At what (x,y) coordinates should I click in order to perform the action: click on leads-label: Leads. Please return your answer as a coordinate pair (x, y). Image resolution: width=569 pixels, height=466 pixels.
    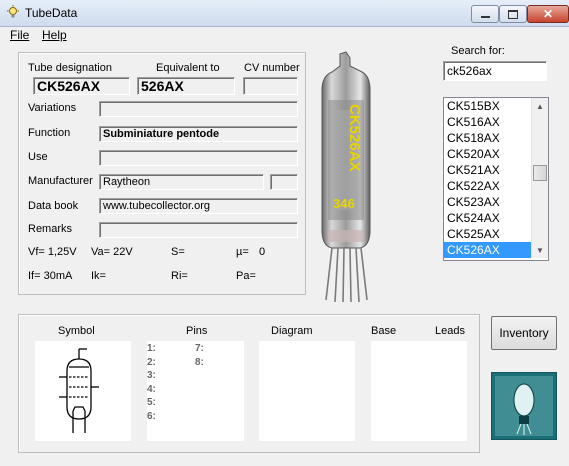
    Looking at the image, I should click on (450, 331).